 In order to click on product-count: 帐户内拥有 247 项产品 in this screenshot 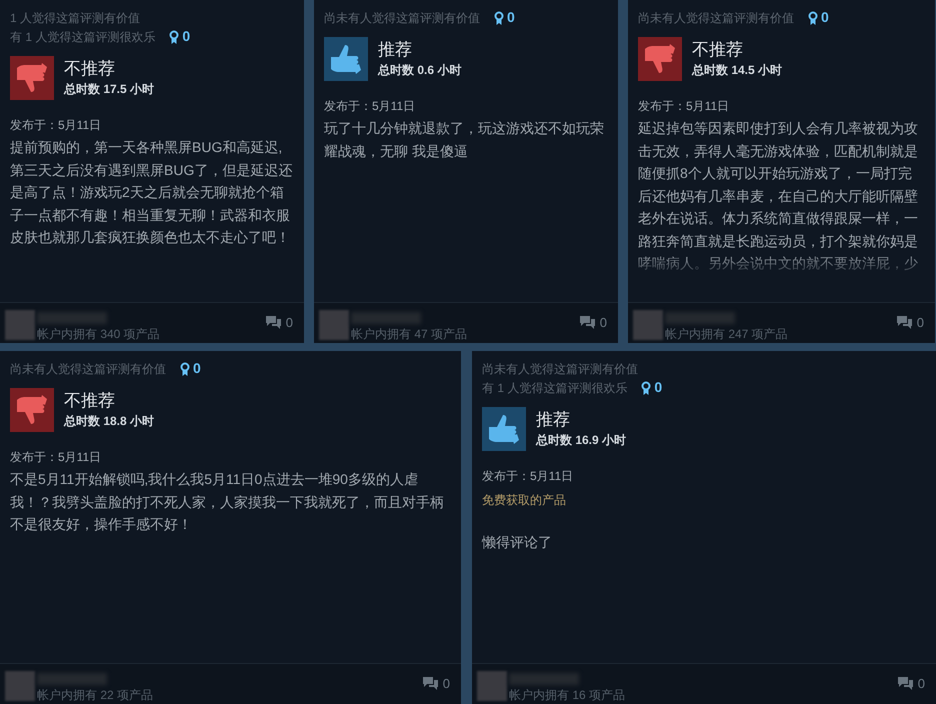, I will do `click(726, 334)`.